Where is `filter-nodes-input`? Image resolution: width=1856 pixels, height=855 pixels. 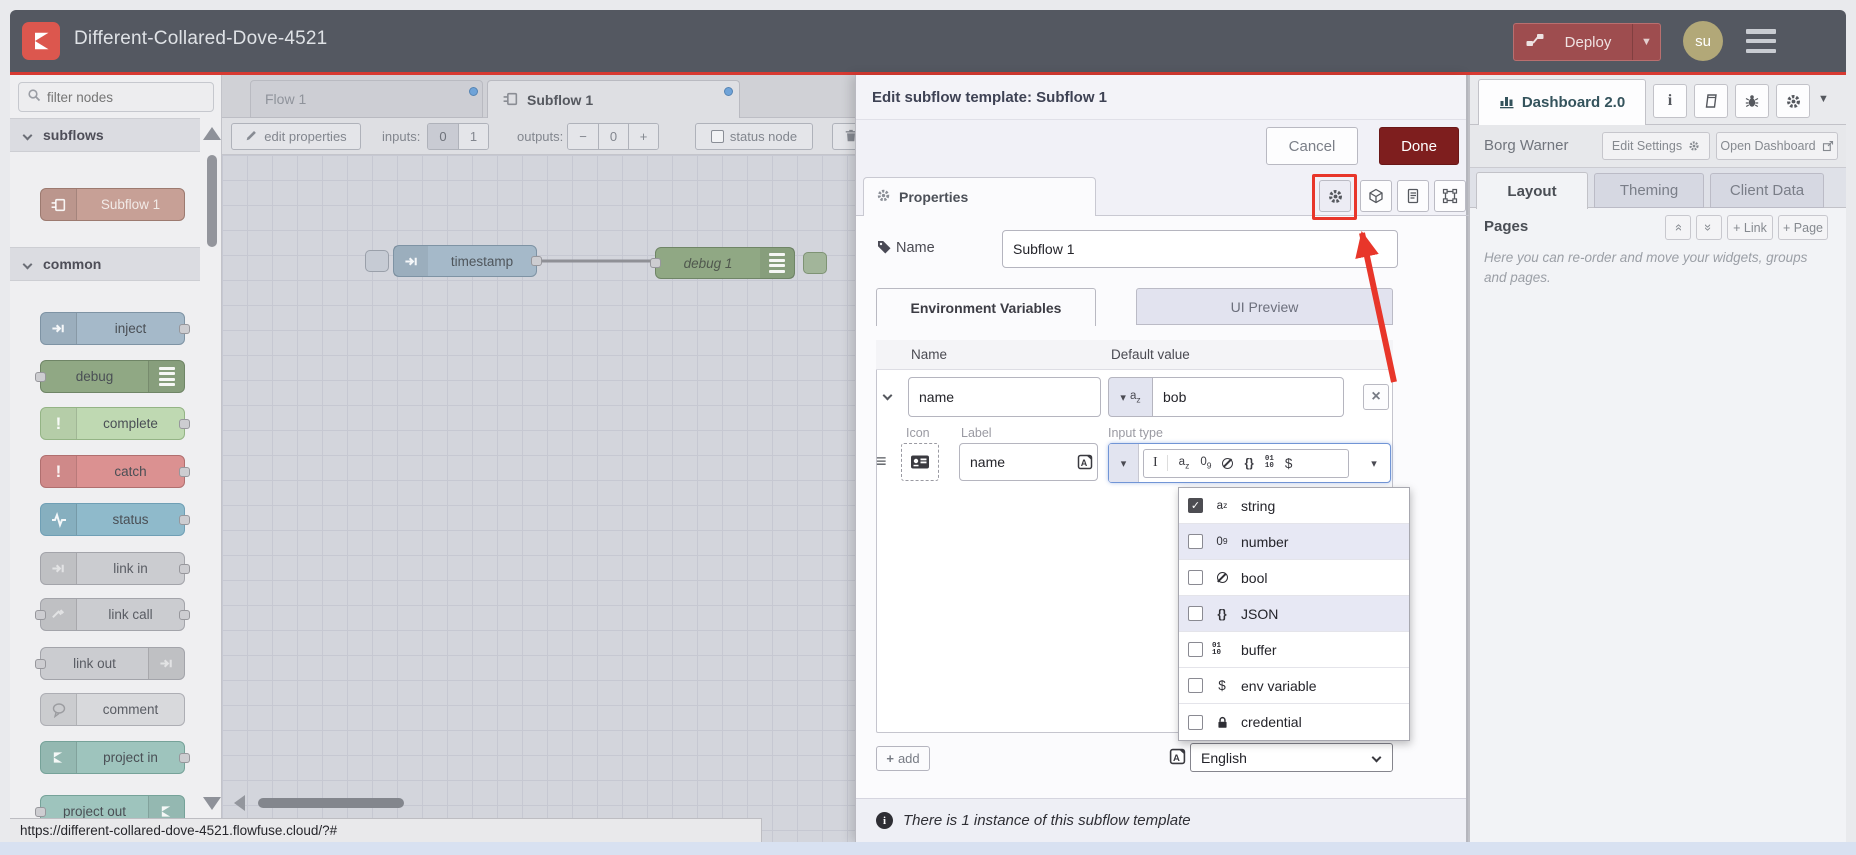 filter-nodes-input is located at coordinates (122, 97).